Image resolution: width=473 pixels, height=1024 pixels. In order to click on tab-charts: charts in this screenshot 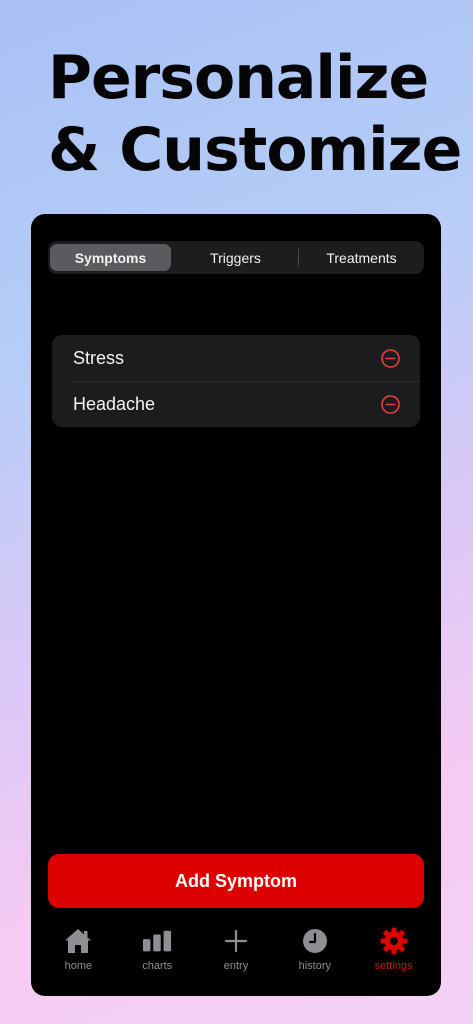, I will do `click(157, 956)`.